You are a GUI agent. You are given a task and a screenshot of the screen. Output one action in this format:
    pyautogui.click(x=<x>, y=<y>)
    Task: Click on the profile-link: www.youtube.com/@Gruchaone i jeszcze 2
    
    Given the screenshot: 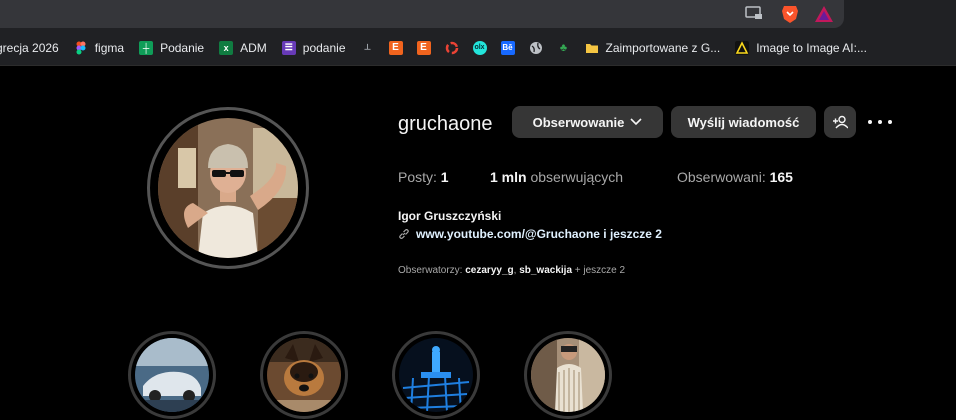 What is the action you would take?
    pyautogui.click(x=530, y=234)
    